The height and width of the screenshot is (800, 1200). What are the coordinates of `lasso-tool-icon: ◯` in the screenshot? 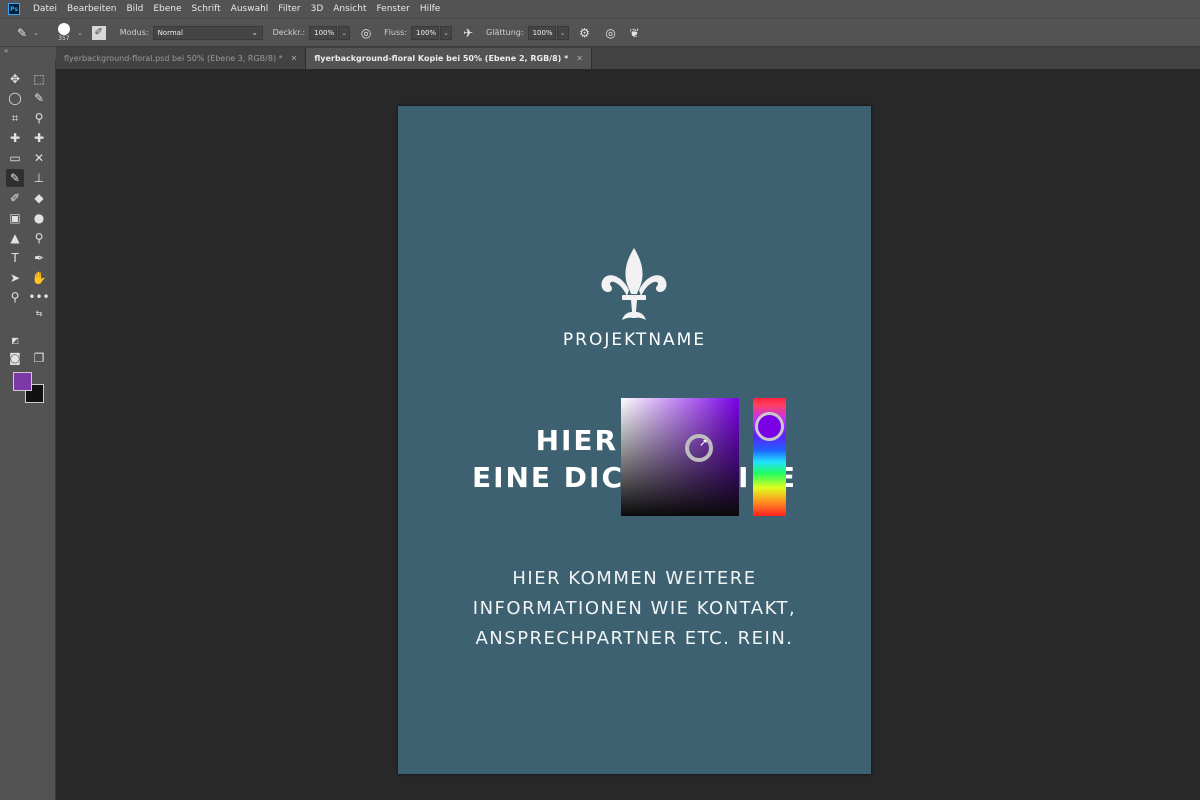 It's located at (15, 98).